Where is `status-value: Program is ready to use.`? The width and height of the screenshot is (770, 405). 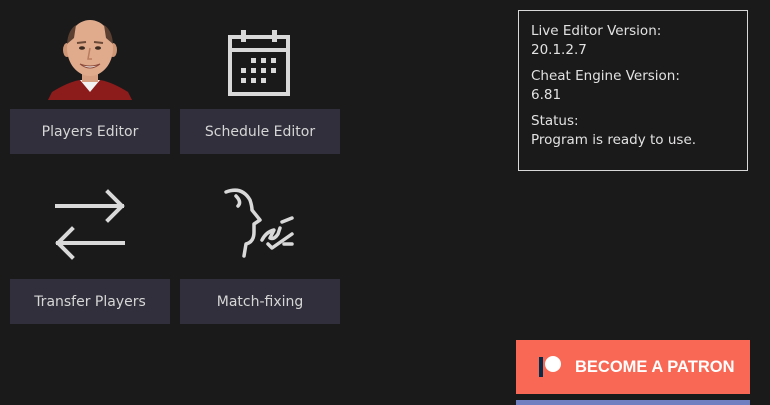
status-value: Program is ready to use. is located at coordinates (614, 140).